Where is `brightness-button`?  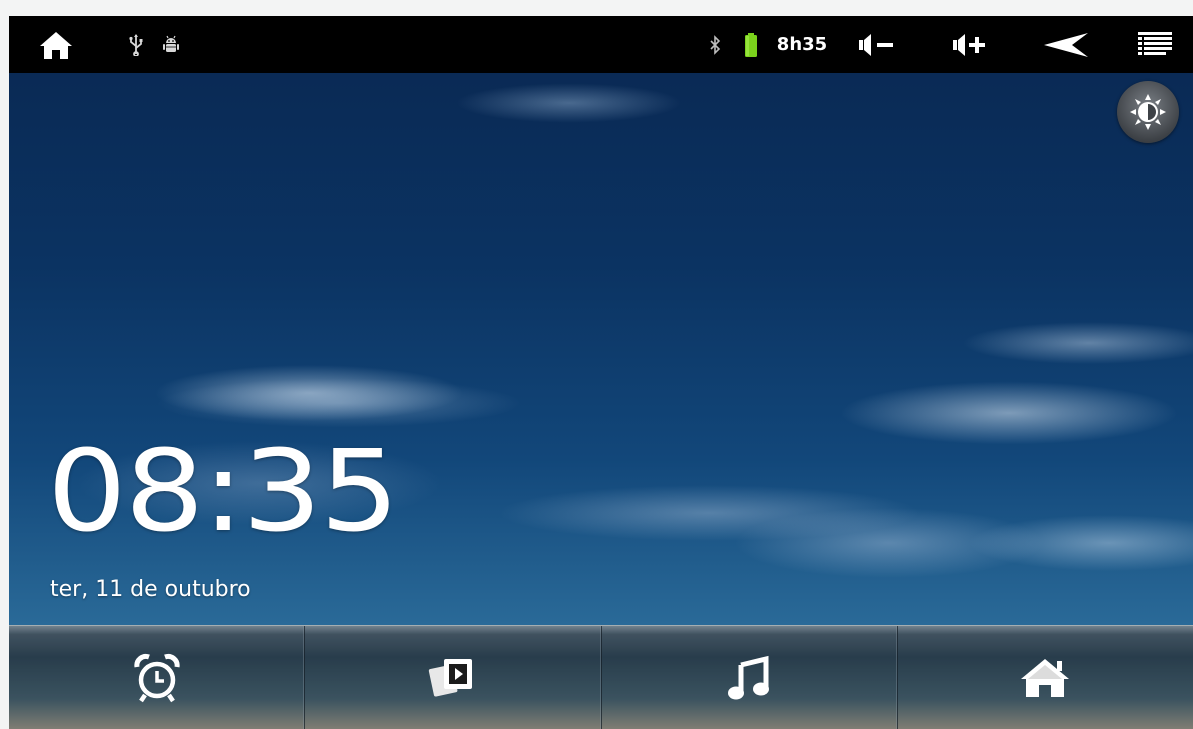
brightness-button is located at coordinates (1148, 112).